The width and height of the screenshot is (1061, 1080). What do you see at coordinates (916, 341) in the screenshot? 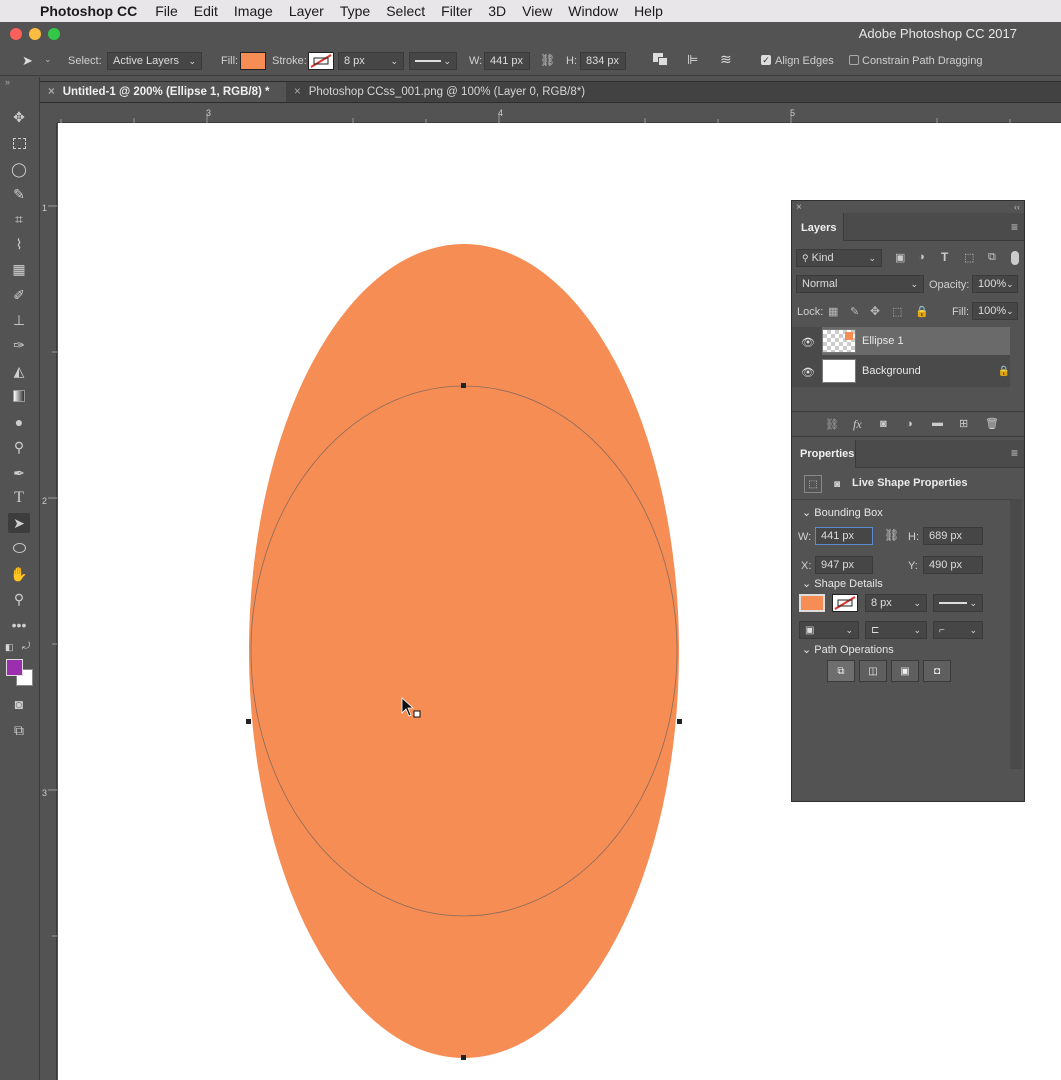
I see `layer-row-ellipse-1: Ellipse 1` at bounding box center [916, 341].